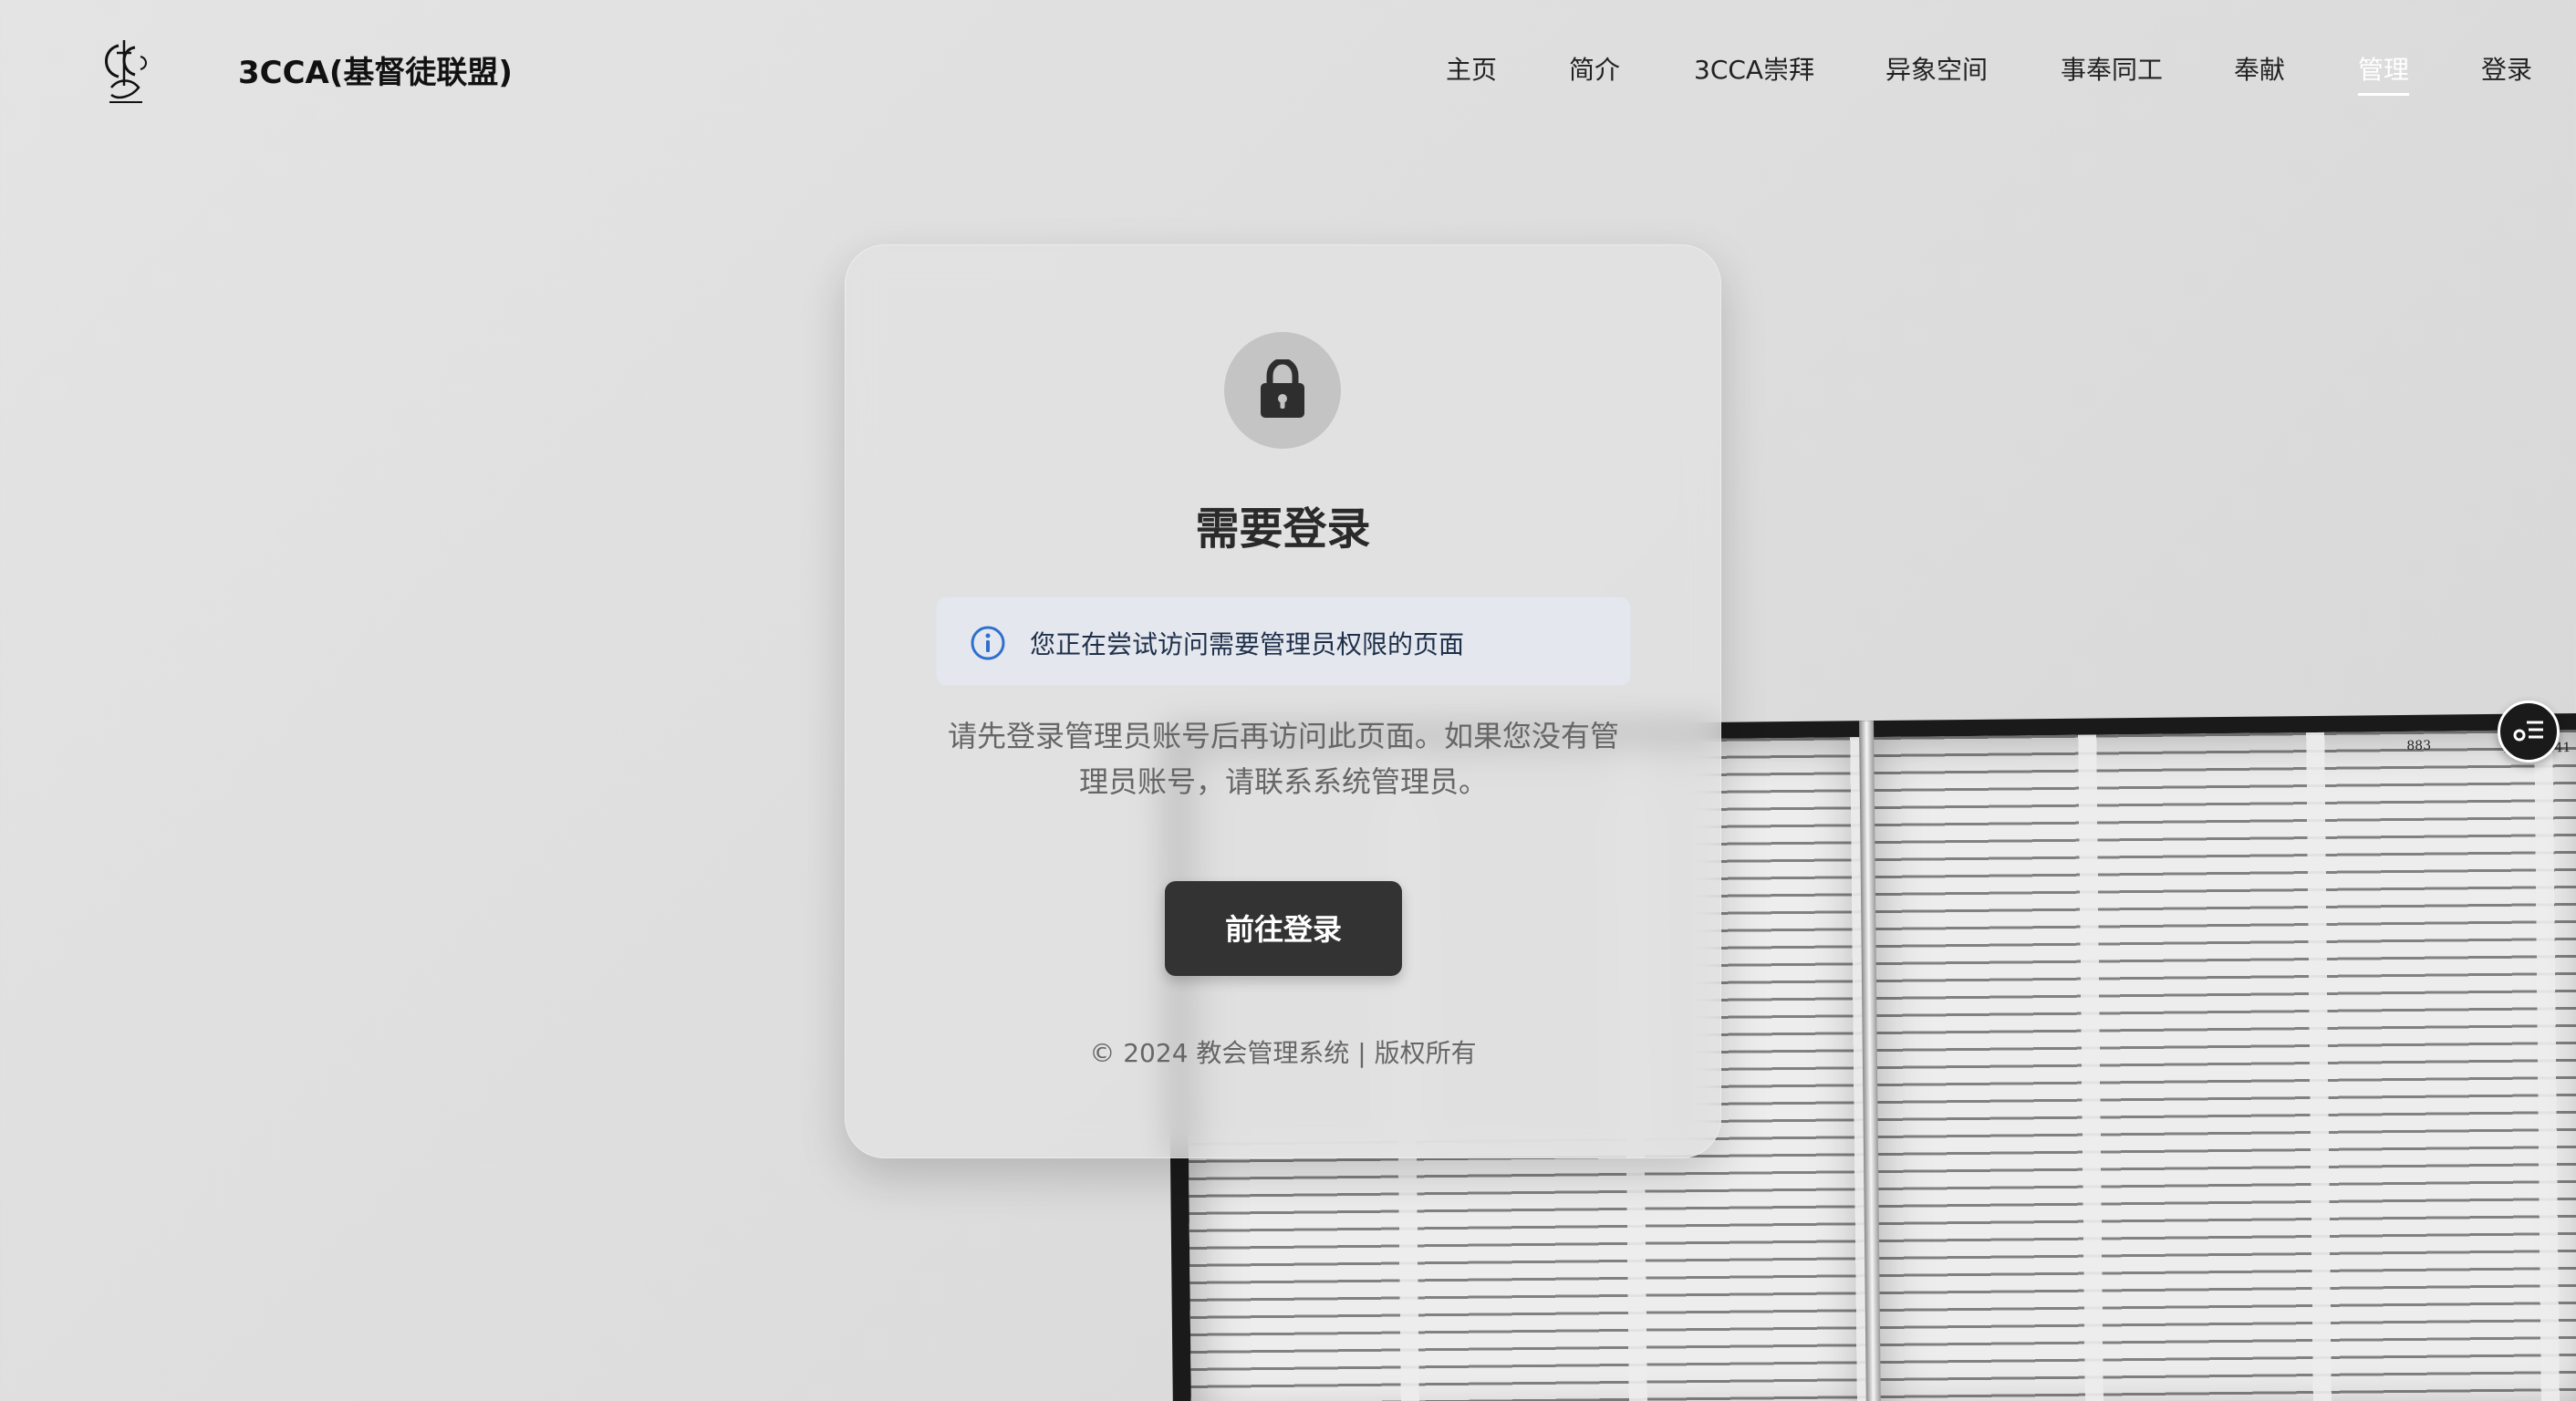 The height and width of the screenshot is (1401, 2576). What do you see at coordinates (2506, 68) in the screenshot?
I see `nav-item-login: 登录` at bounding box center [2506, 68].